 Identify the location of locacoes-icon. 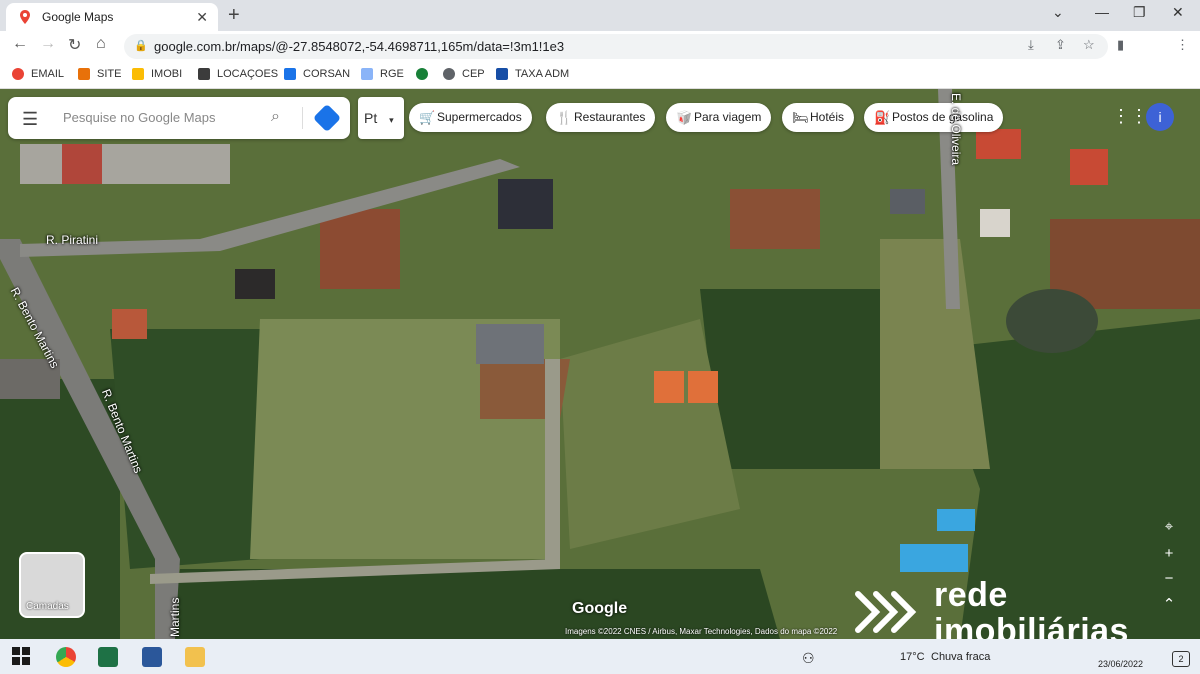
(204, 74).